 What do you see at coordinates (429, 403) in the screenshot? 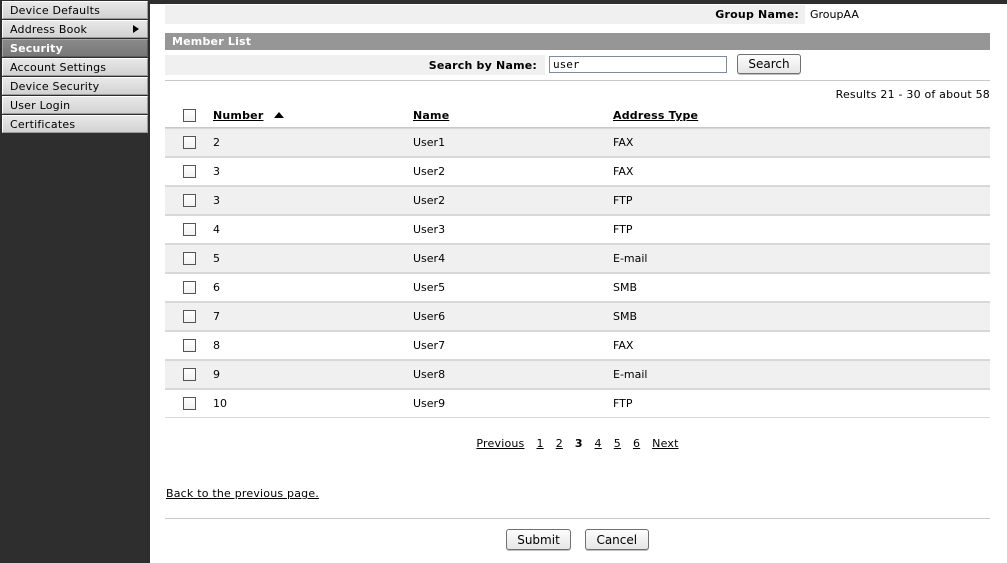
I see `cell-name: User9` at bounding box center [429, 403].